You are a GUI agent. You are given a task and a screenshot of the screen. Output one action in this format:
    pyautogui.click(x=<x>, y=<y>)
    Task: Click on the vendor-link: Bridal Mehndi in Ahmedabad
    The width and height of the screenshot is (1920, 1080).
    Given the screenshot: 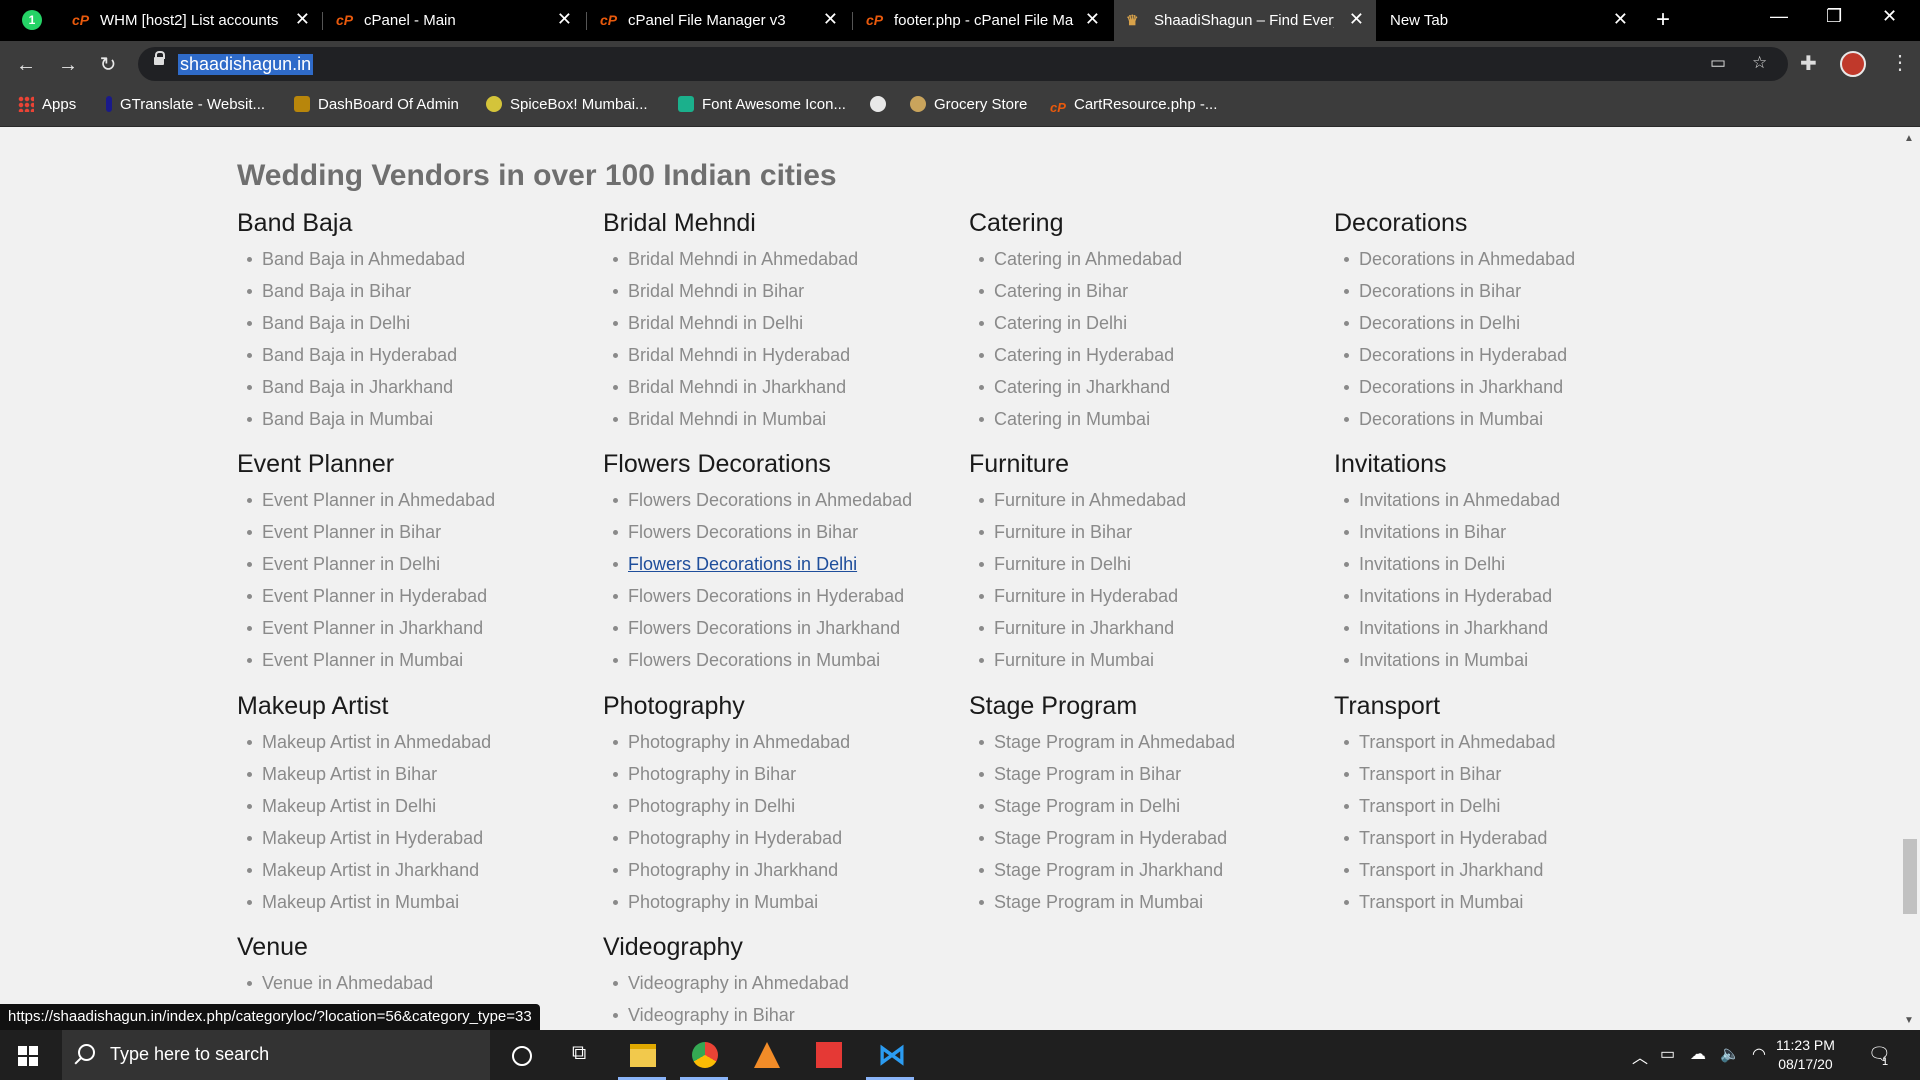 What is the action you would take?
    pyautogui.click(x=788, y=259)
    